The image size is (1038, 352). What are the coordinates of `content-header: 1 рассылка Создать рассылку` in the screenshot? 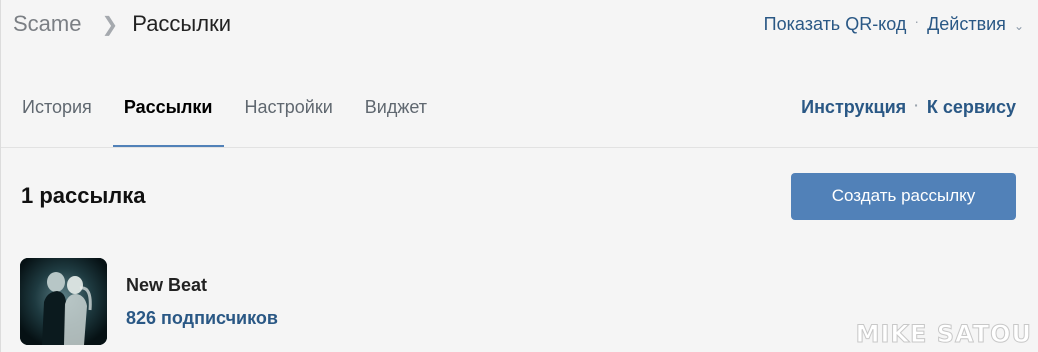 It's located at (519, 196).